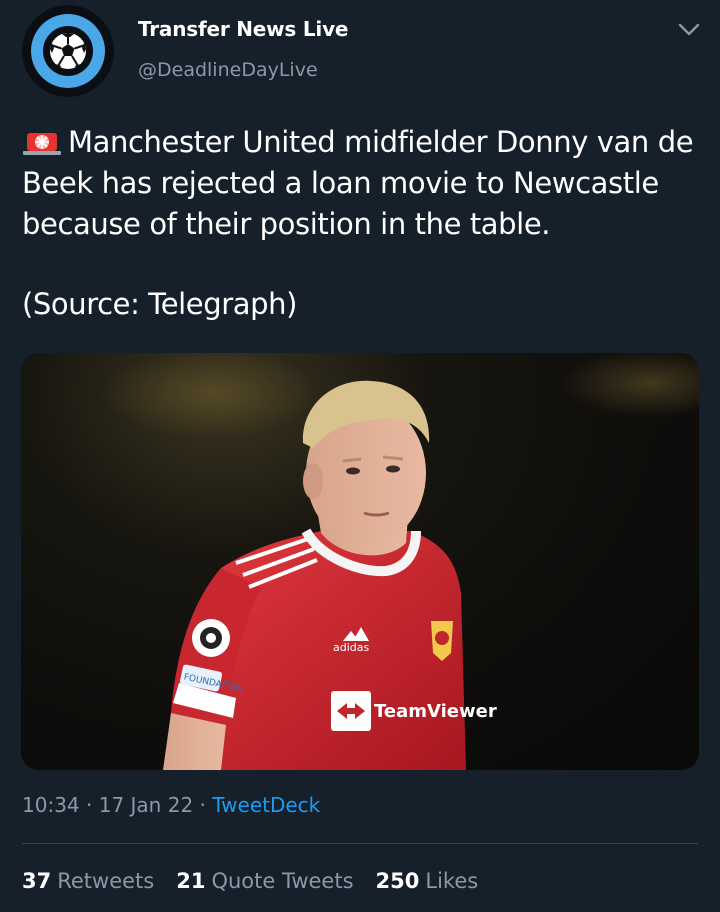 This screenshot has height=912, width=720. I want to click on tweet-date: 17 Jan 22, so click(146, 805).